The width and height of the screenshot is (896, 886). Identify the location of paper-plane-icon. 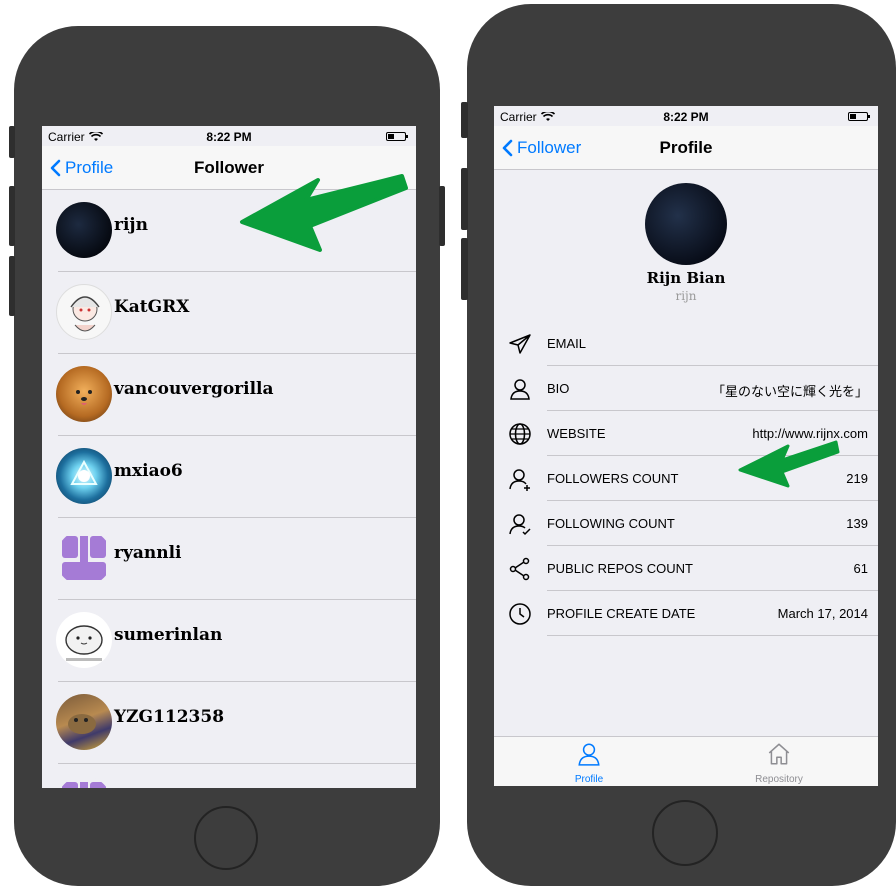
(520, 344).